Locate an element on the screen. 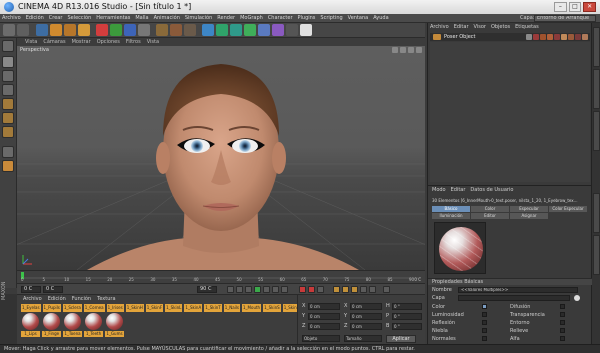  rotation-key-icon is located at coordinates (354, 289).